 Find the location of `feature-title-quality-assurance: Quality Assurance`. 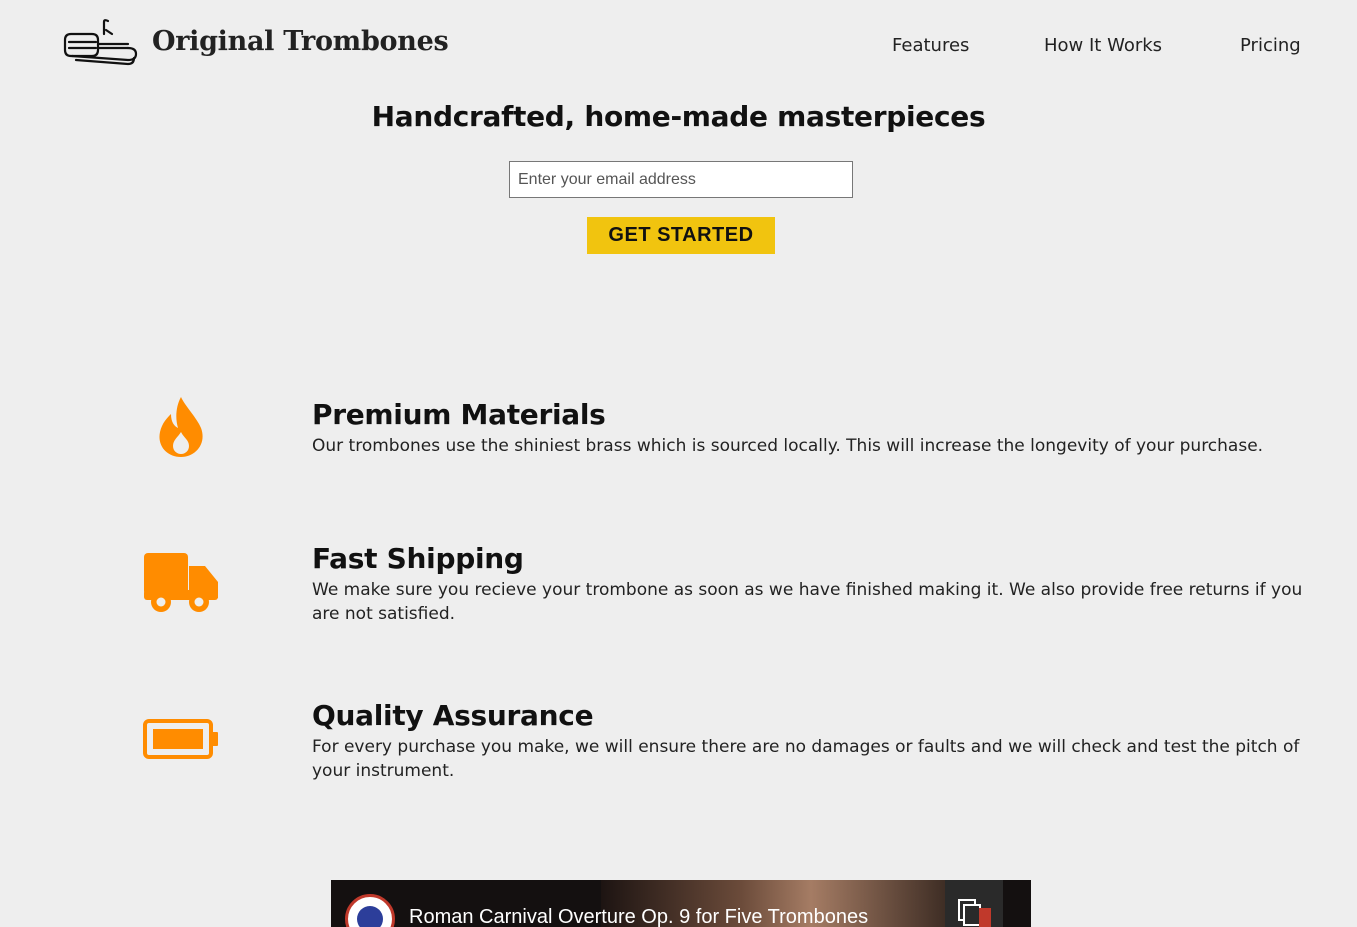

feature-title-quality-assurance: Quality Assurance is located at coordinates (453, 715).